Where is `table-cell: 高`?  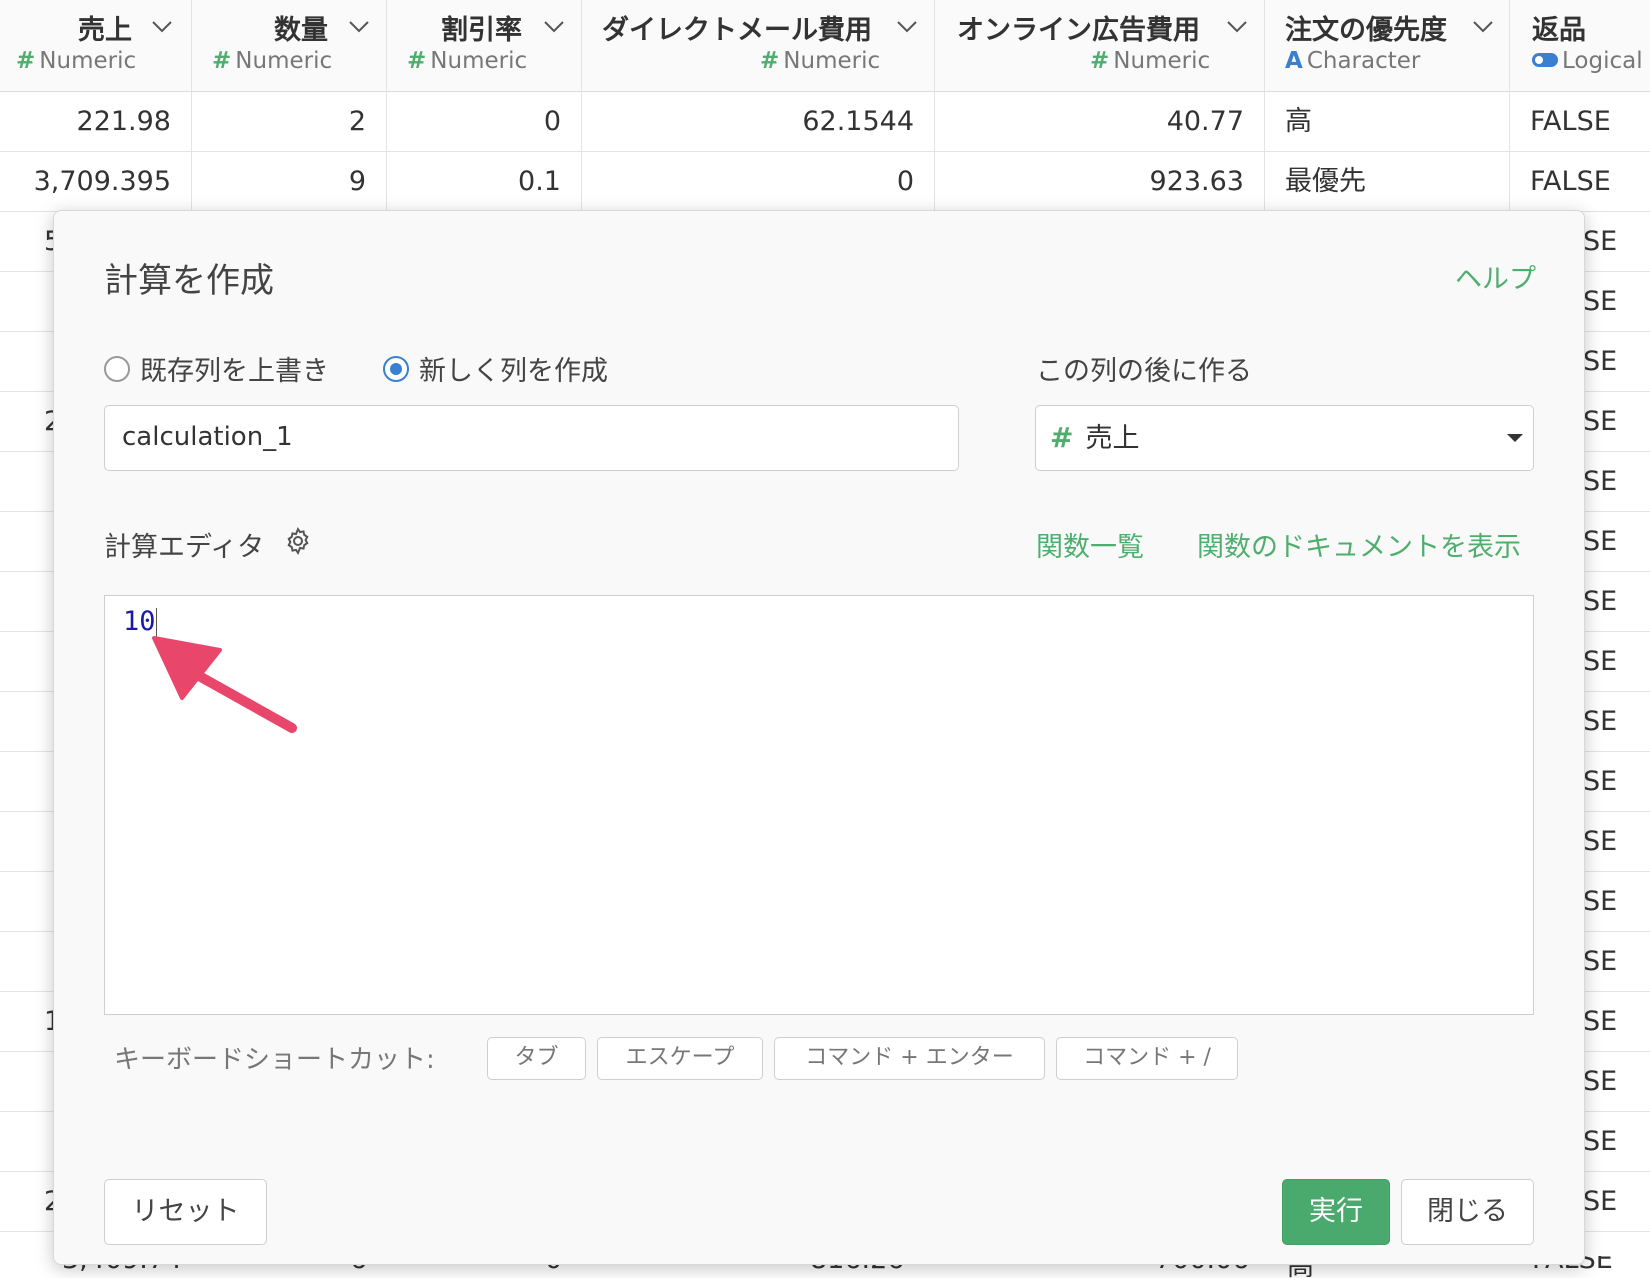 table-cell: 高 is located at coordinates (1387, 122).